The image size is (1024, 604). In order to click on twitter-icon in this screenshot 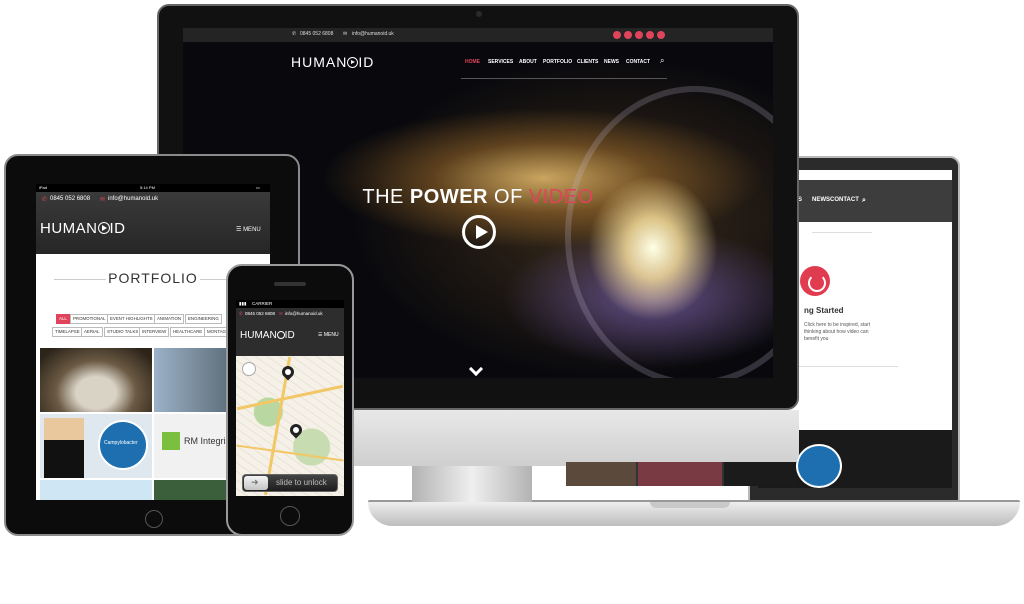, I will do `click(639, 35)`.